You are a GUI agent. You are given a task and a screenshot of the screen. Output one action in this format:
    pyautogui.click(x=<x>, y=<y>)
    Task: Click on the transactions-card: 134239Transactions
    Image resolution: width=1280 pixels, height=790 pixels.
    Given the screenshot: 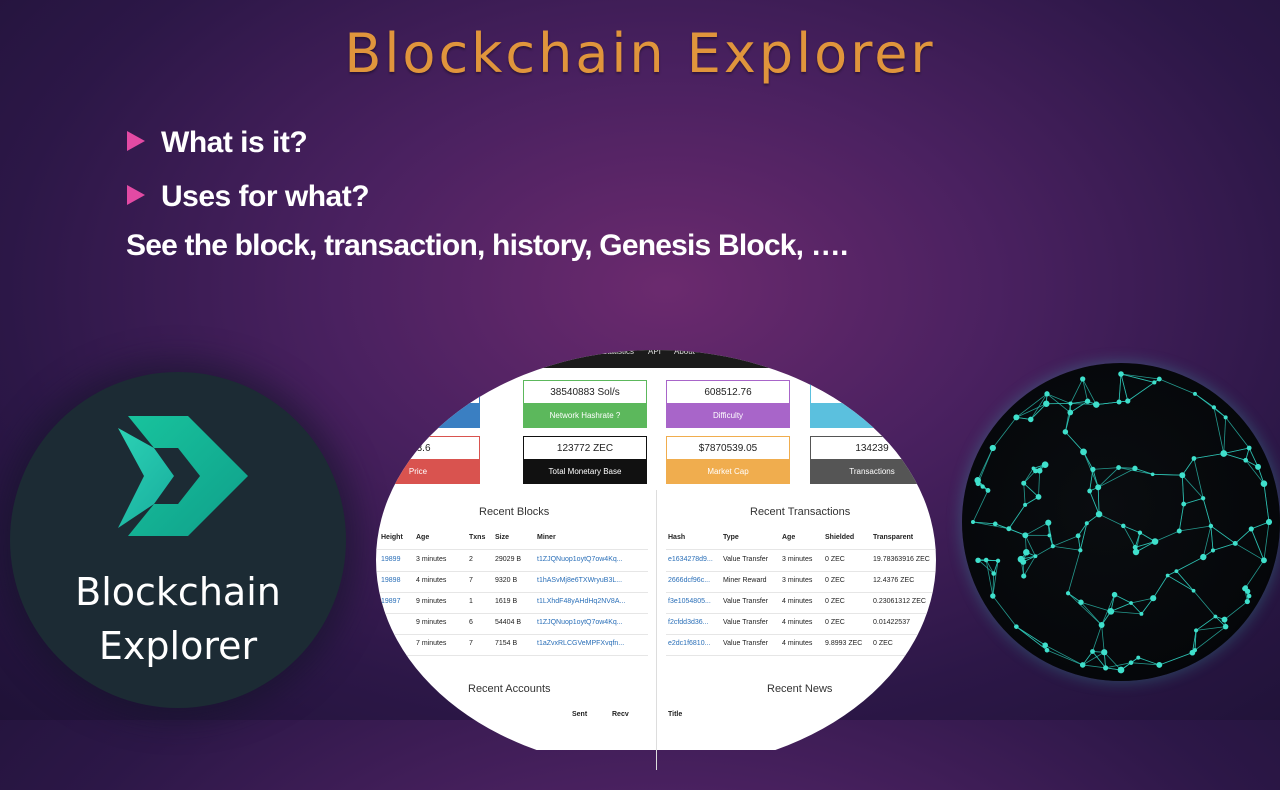 What is the action you would take?
    pyautogui.click(x=872, y=460)
    